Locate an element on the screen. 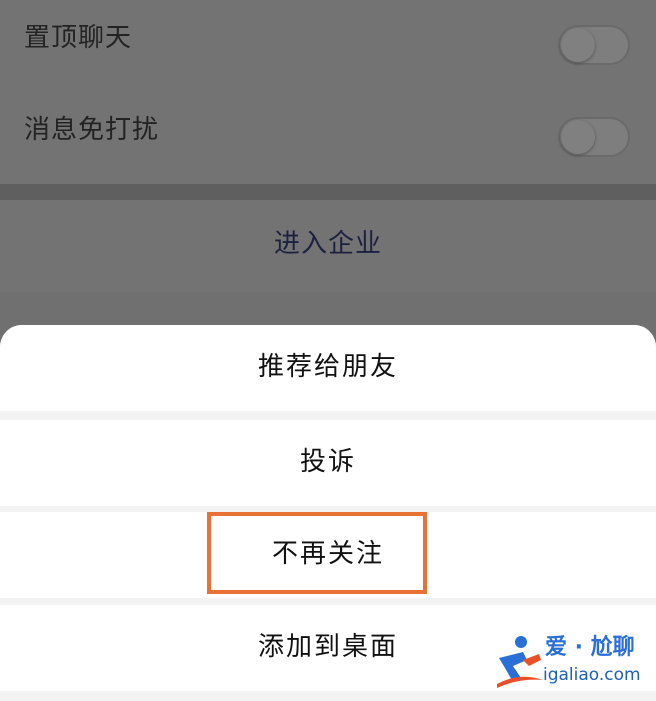 Image resolution: width=656 pixels, height=701 pixels. watermark-title: 爱 · 尬聊 is located at coordinates (590, 647).